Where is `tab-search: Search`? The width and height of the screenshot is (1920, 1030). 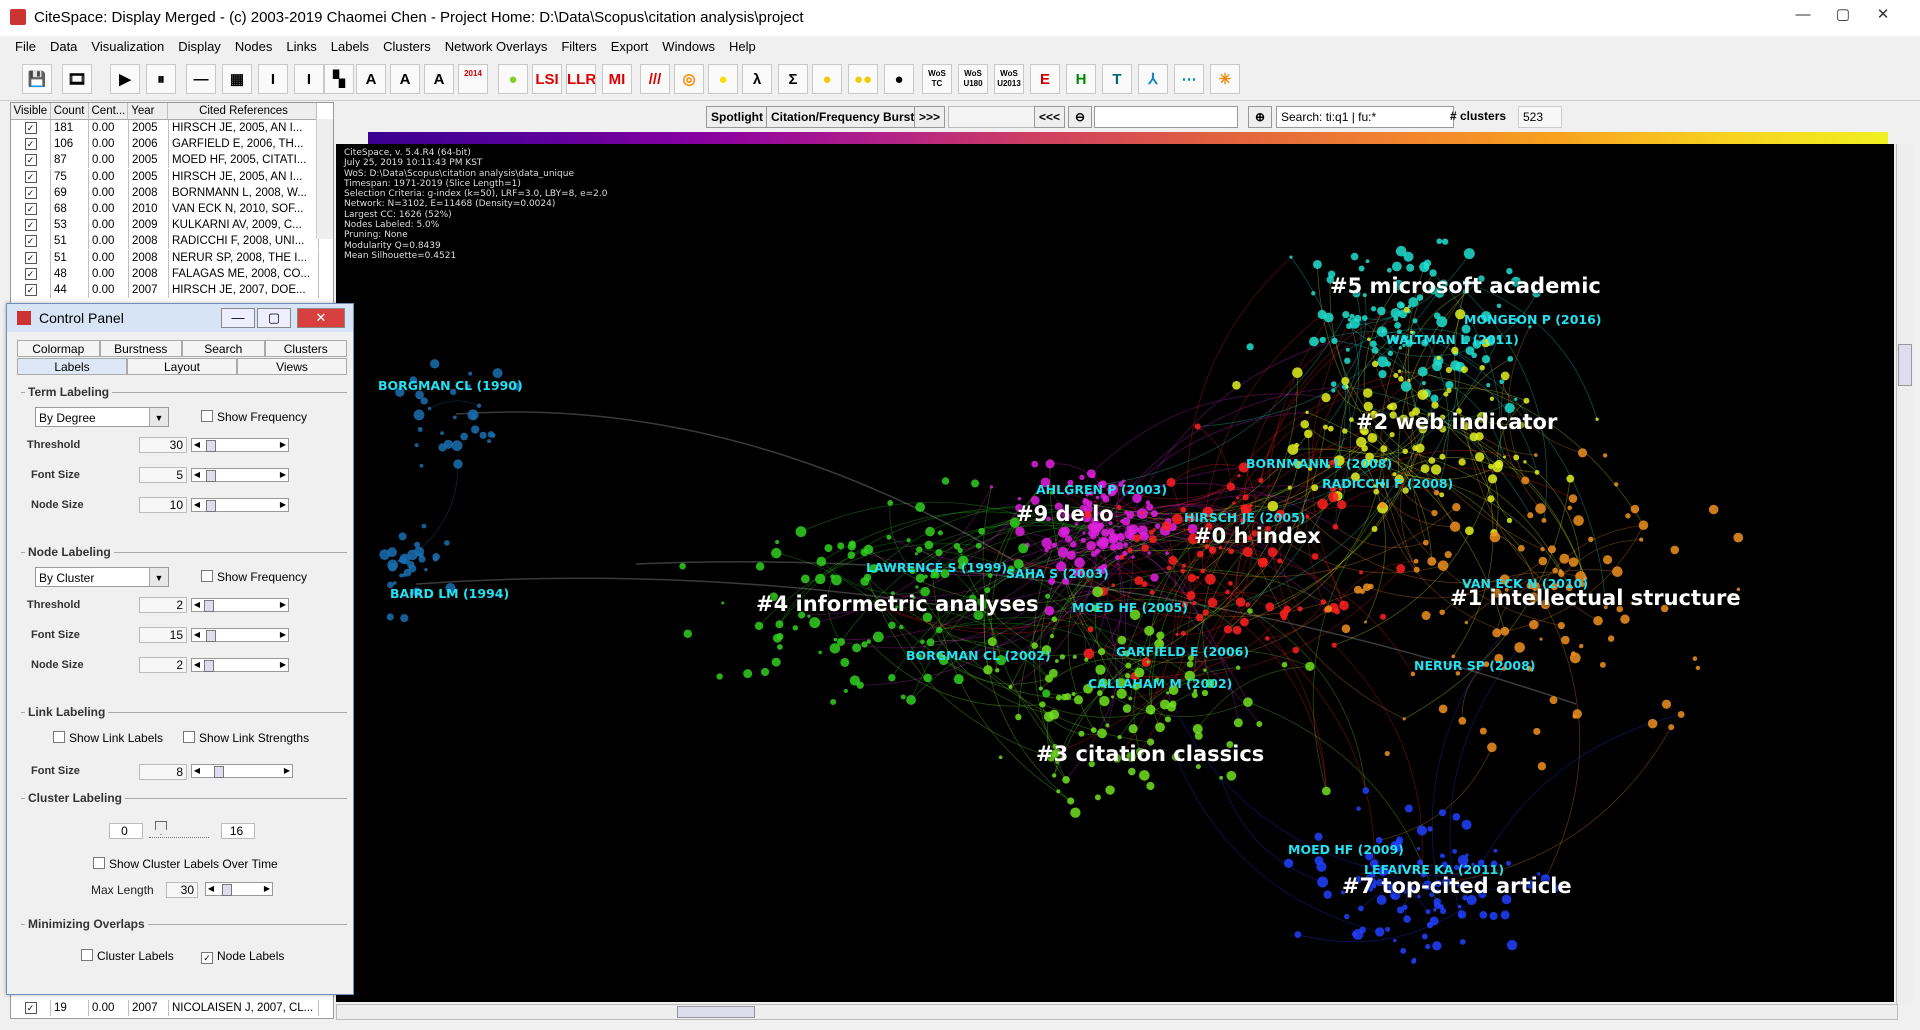 tab-search: Search is located at coordinates (223, 348).